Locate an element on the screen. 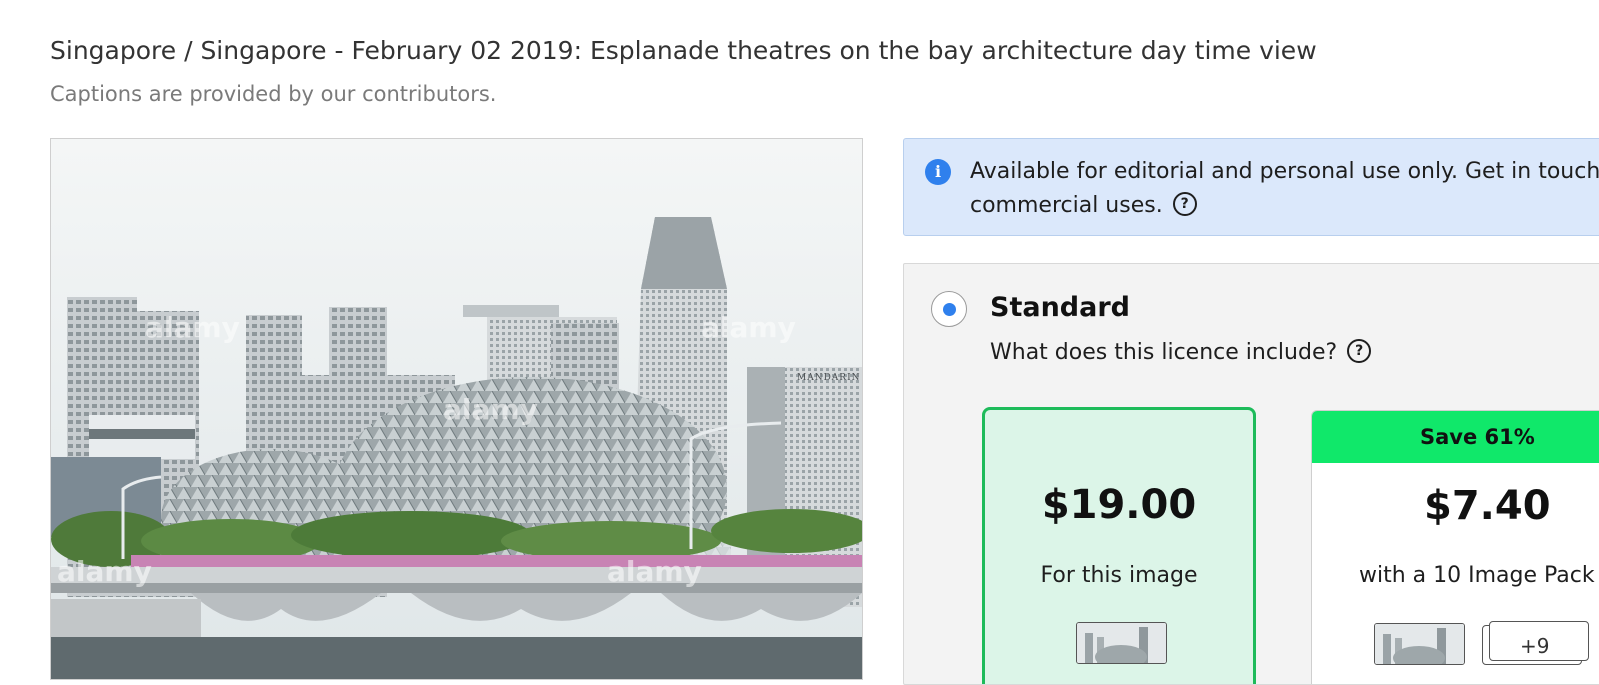 This screenshot has height=685, width=1599. price-option-single: $19.00 For this image is located at coordinates (1119, 545).